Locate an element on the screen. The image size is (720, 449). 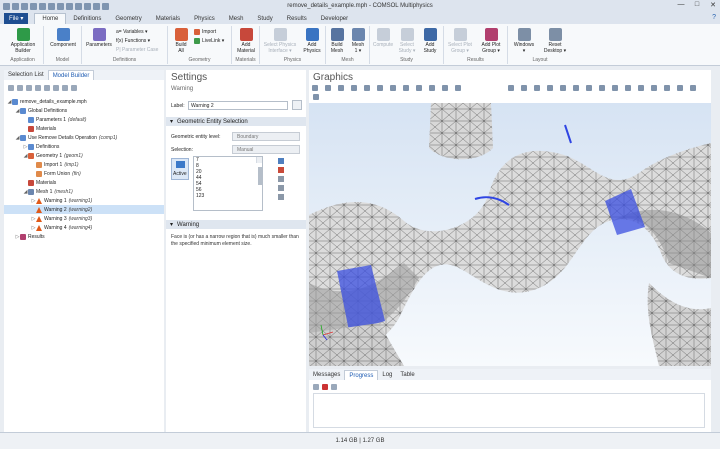
build-mesh-button: Build Mesh is located at coordinates (337, 41).